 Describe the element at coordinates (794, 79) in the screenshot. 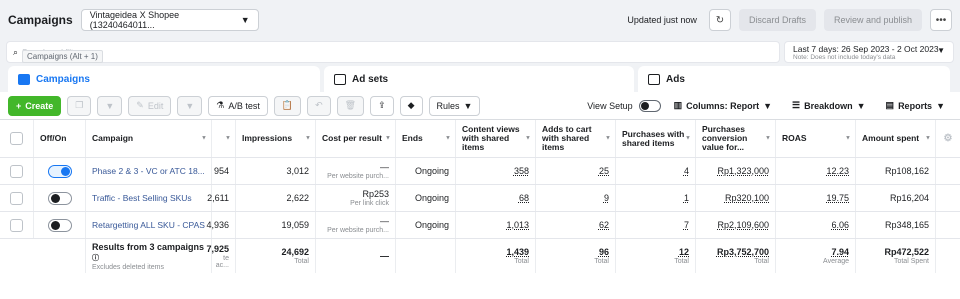

I see `tab-ads: Ads` at that location.